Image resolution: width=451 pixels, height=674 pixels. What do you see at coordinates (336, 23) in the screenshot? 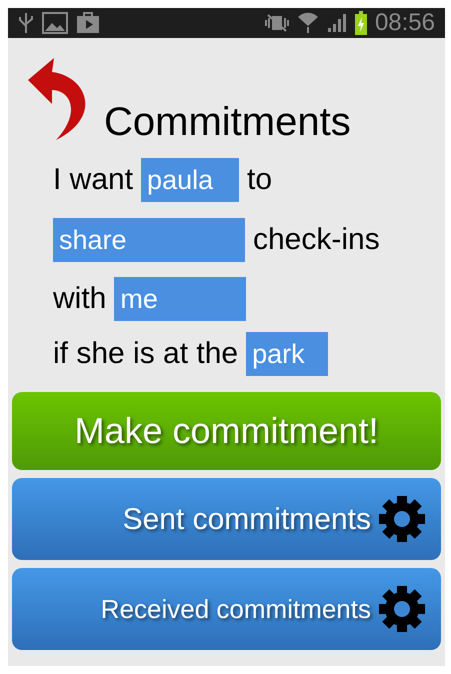
I see `signal-icon` at bounding box center [336, 23].